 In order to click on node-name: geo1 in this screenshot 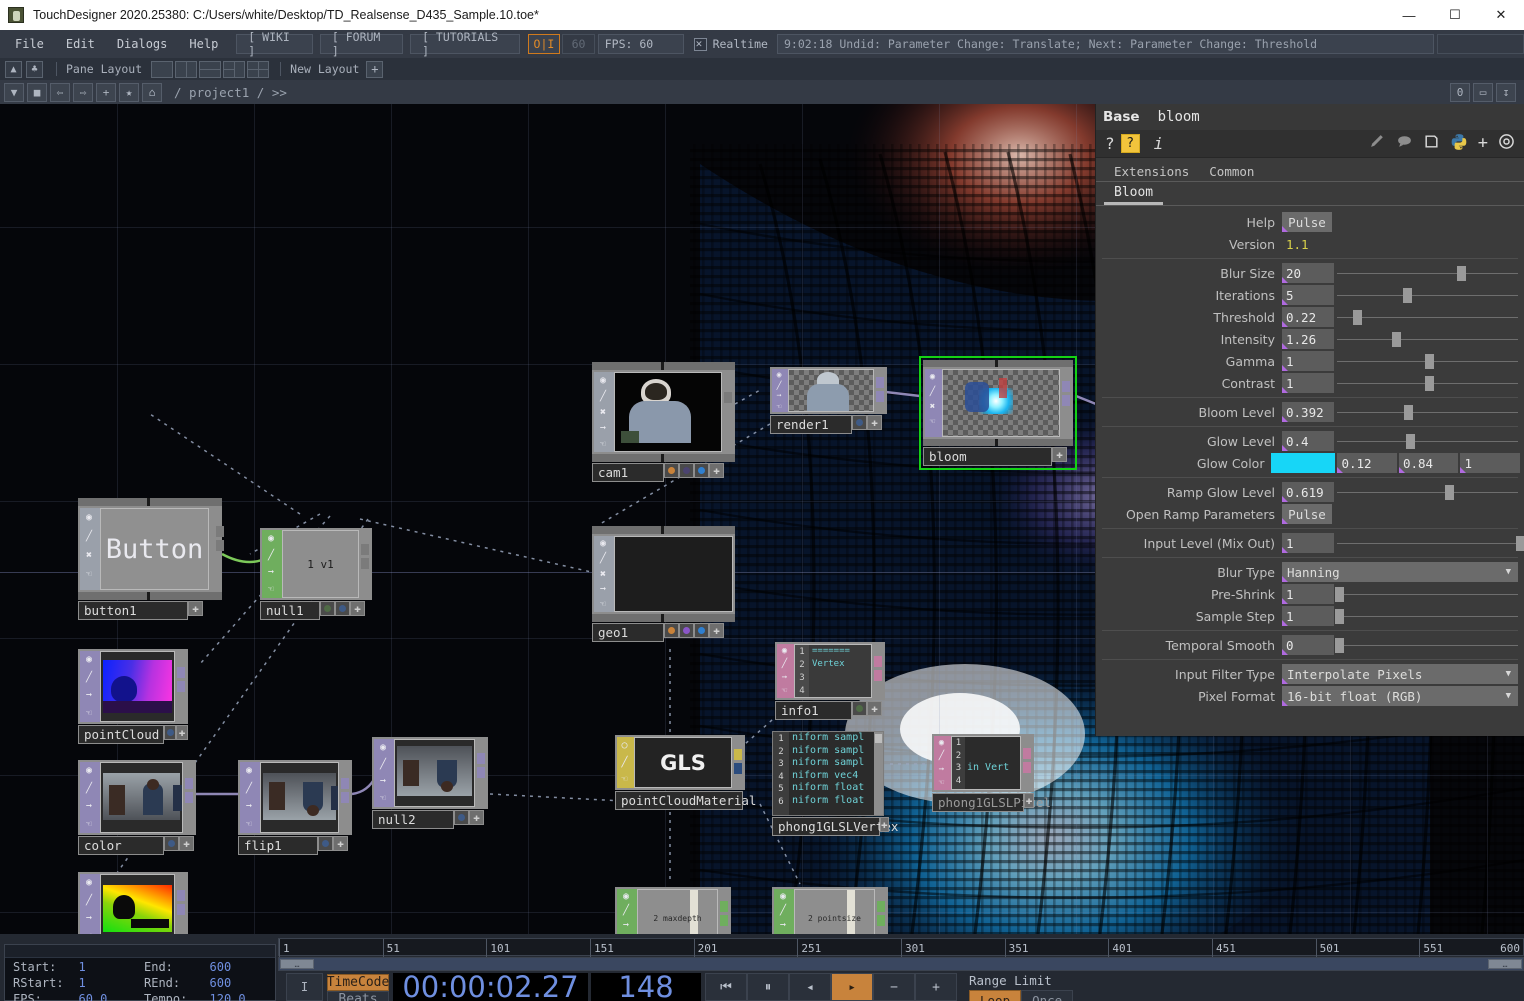, I will do `click(628, 632)`.